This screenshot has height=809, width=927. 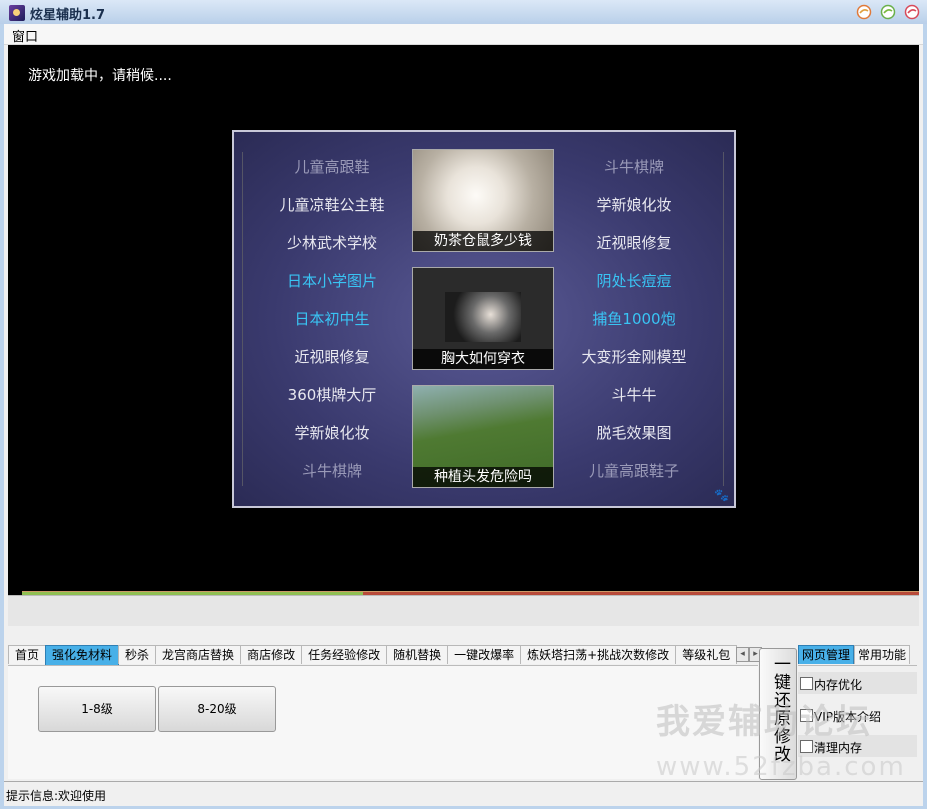 I want to click on ad-left-link: 学新娘化妆, so click(x=332, y=432).